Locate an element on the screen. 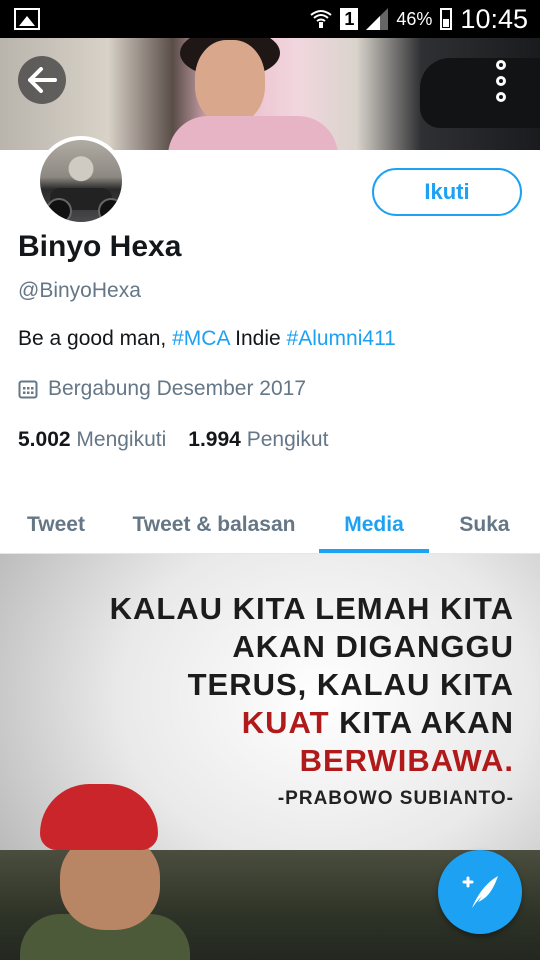 This screenshot has width=540, height=960. compose-tweet-icon is located at coordinates (480, 892).